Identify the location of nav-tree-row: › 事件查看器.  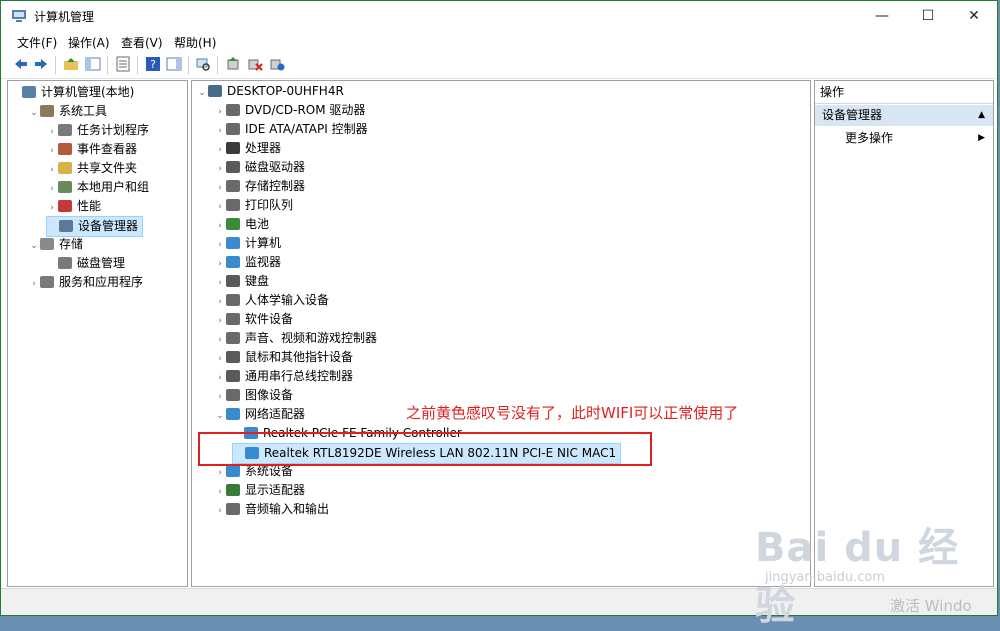
(91, 149).